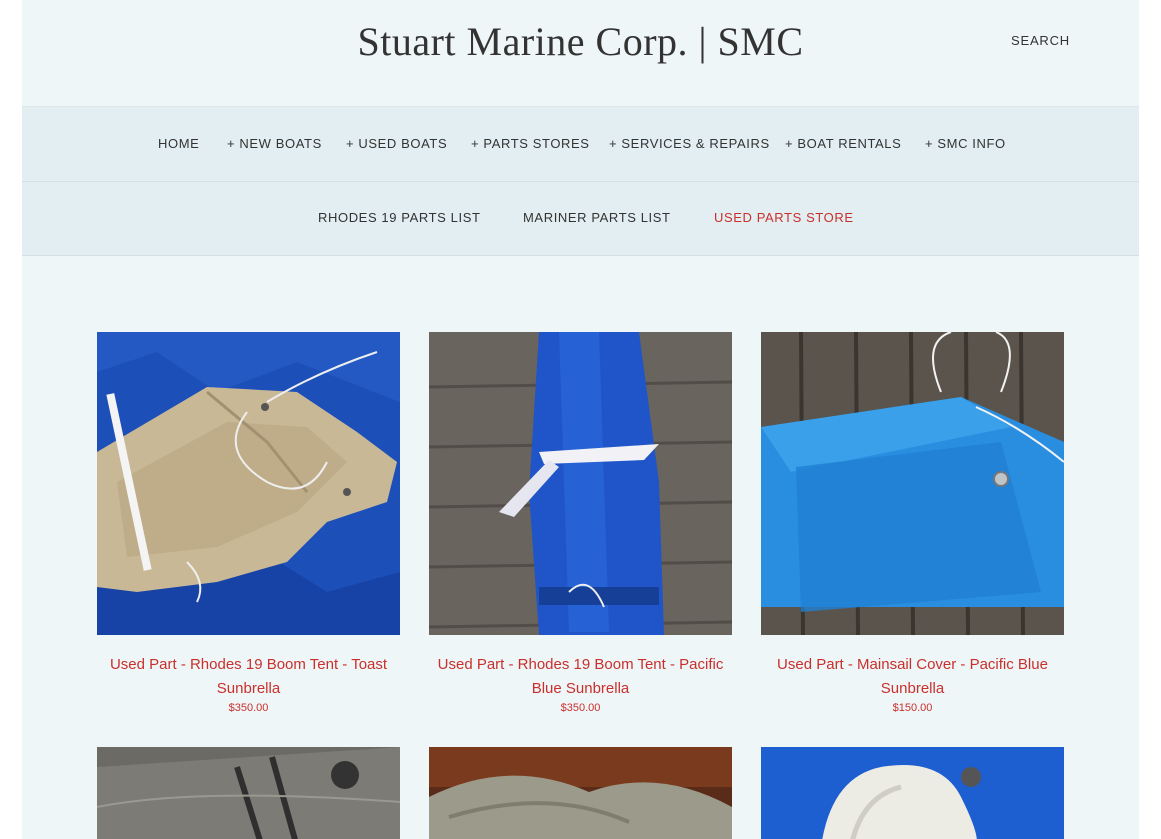 The width and height of the screenshot is (1161, 839). Describe the element at coordinates (965, 143) in the screenshot. I see `nav-smc-info: + SMC INFO` at that location.